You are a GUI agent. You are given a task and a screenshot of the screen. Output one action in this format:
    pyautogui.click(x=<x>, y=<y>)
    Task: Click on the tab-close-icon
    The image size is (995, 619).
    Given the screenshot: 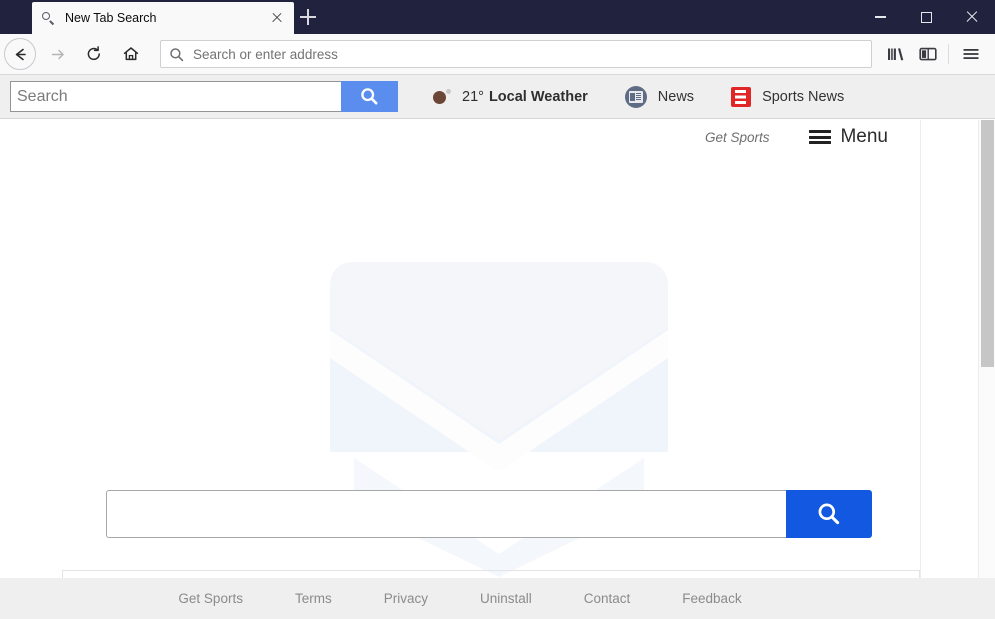 What is the action you would take?
    pyautogui.click(x=277, y=18)
    